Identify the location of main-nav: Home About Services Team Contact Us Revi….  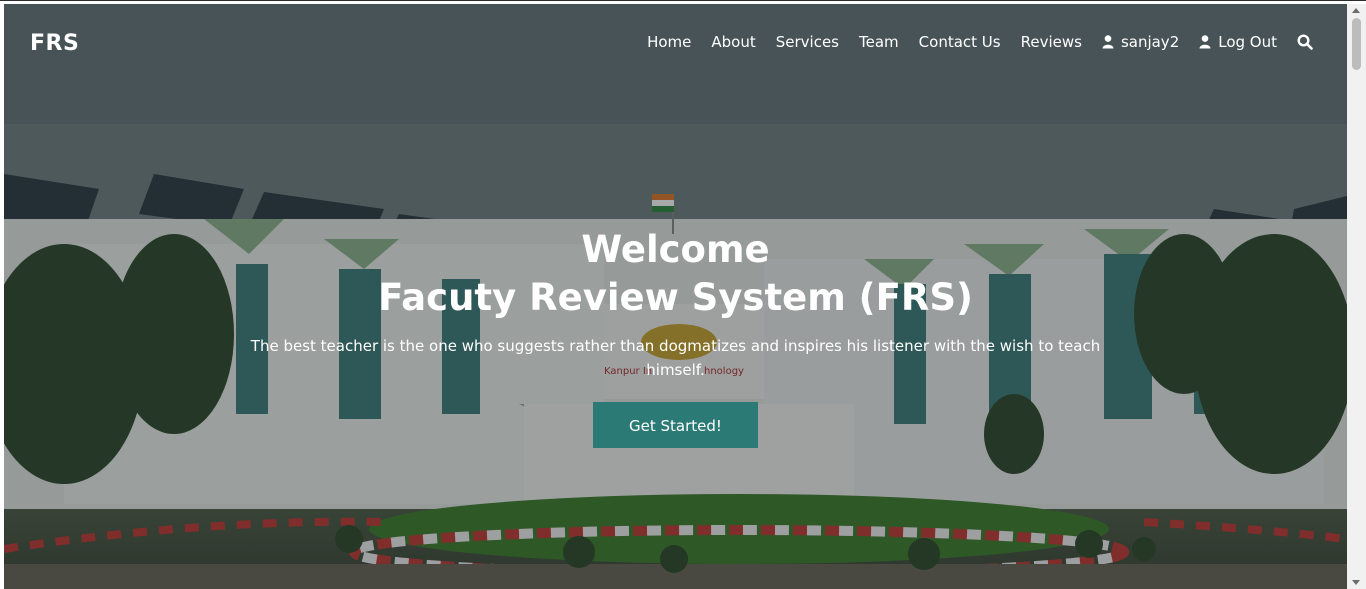
(980, 42).